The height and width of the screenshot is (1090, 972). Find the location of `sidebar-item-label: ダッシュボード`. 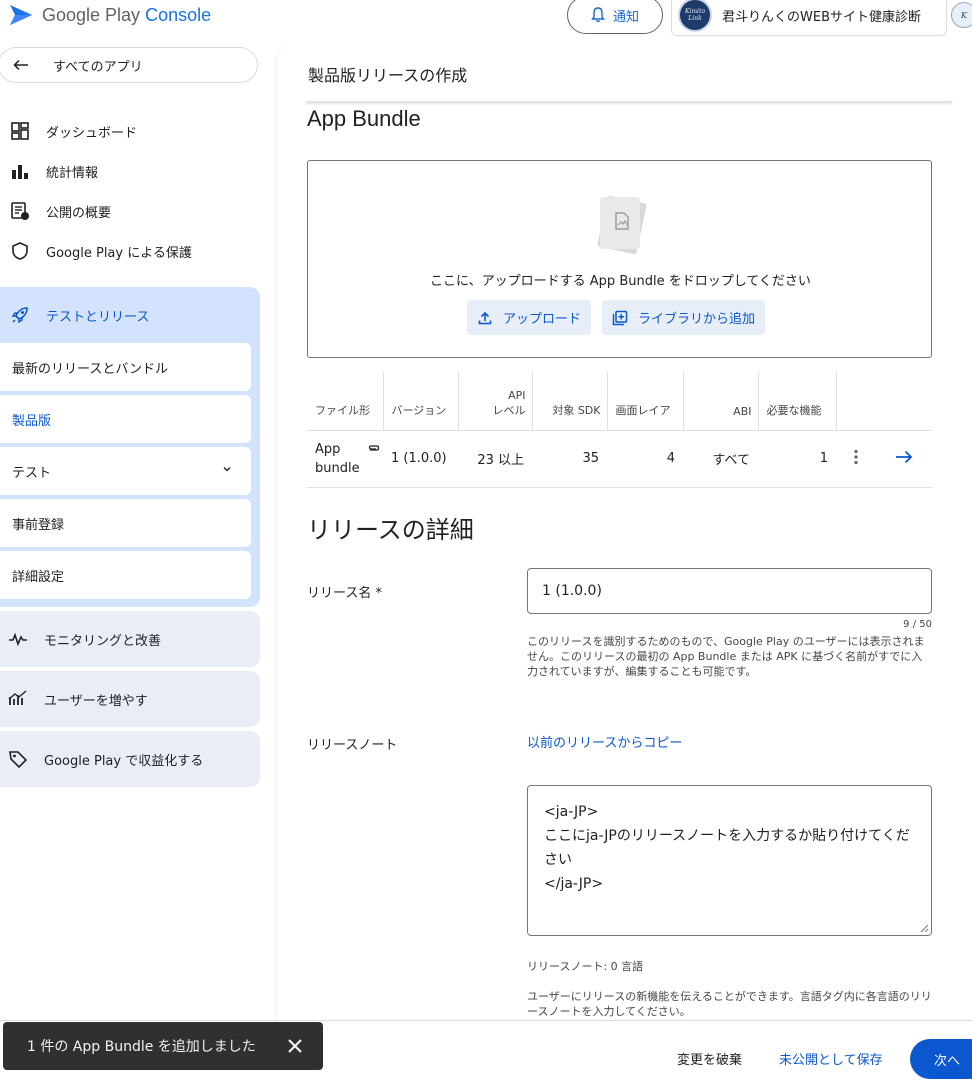

sidebar-item-label: ダッシュボード is located at coordinates (92, 133).